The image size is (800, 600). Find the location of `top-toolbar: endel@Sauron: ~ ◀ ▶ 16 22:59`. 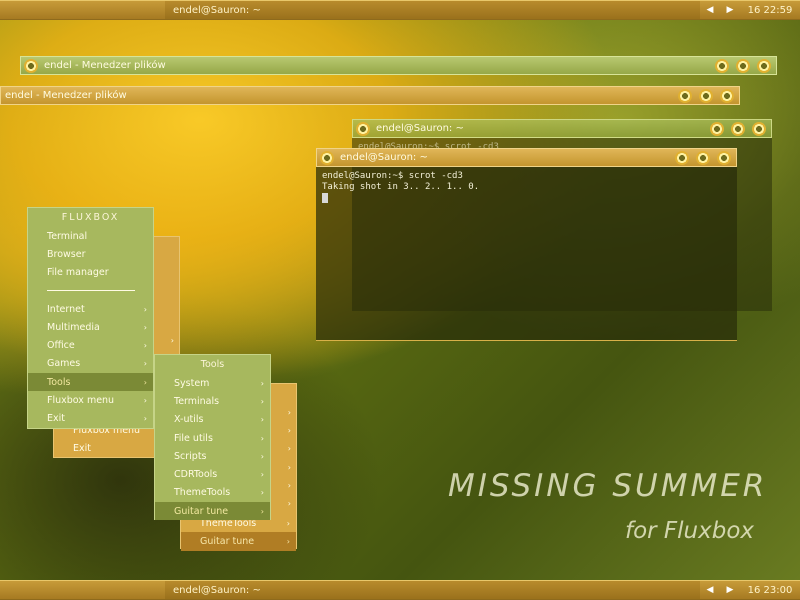

top-toolbar: endel@Sauron: ~ ◀ ▶ 16 22:59 is located at coordinates (400, 10).